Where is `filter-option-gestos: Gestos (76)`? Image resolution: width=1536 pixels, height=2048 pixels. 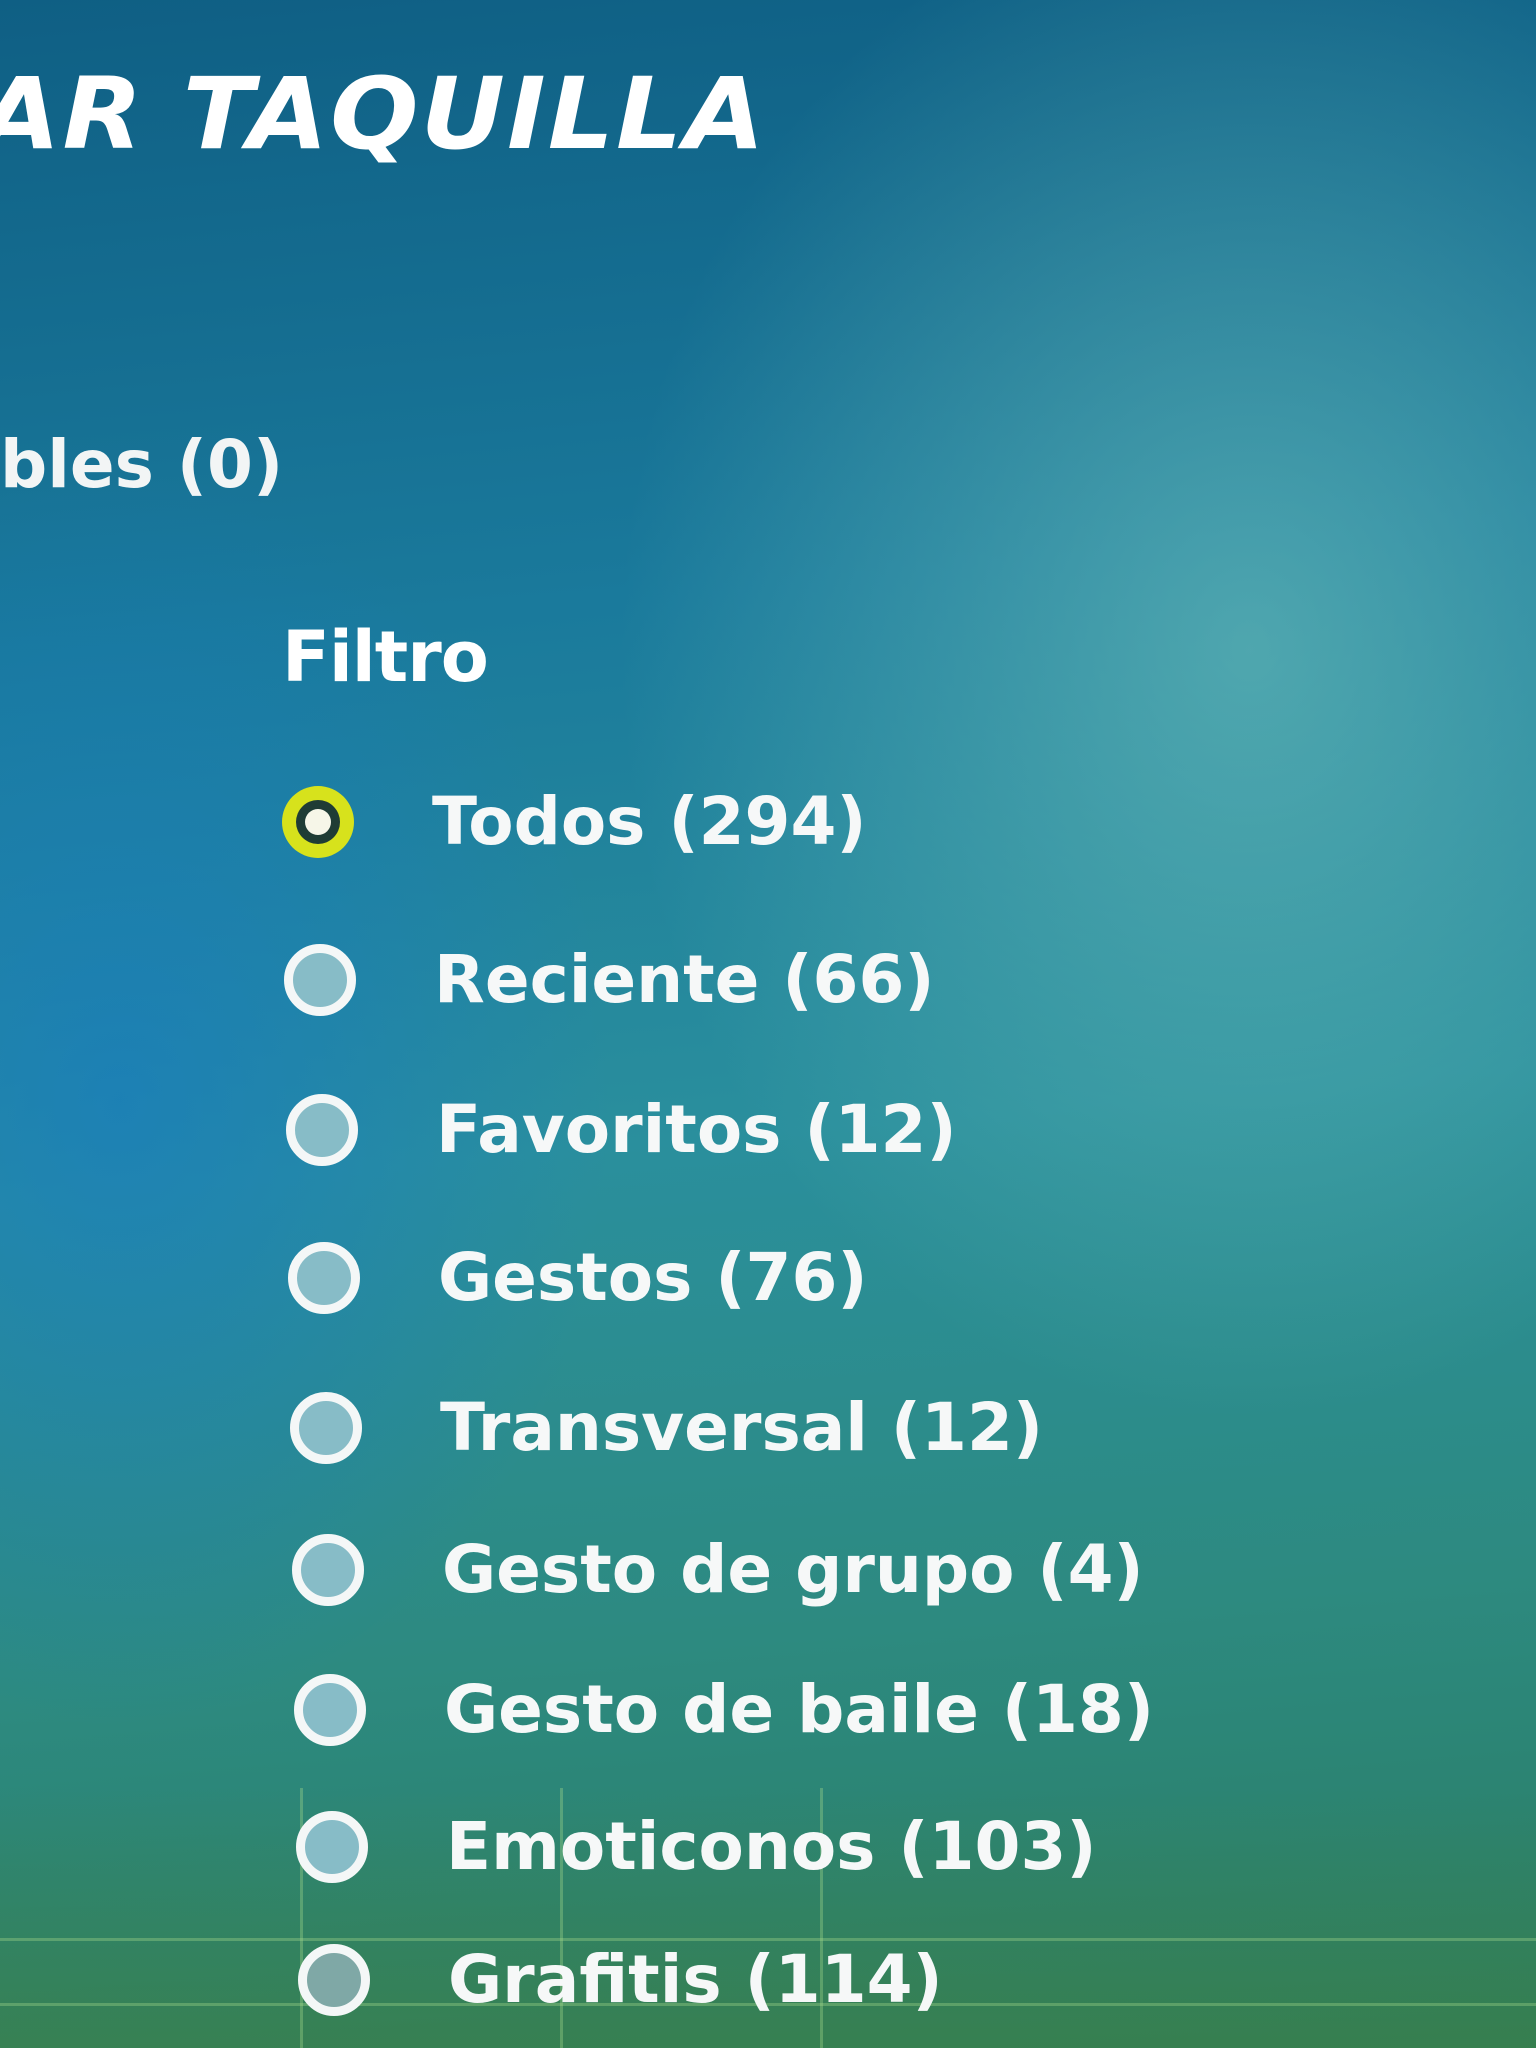 filter-option-gestos: Gestos (76) is located at coordinates (578, 1278).